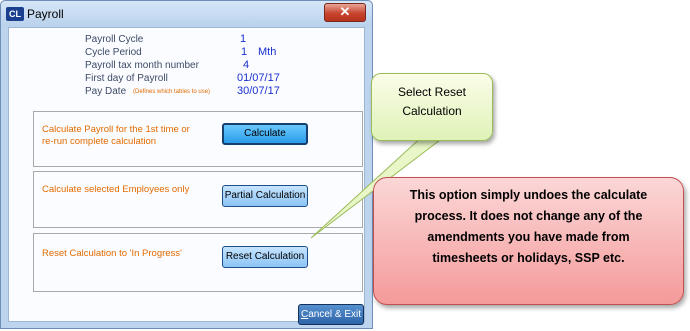 The height and width of the screenshot is (331, 690). I want to click on reset-description: Reset Calculation to 'In Progress', so click(112, 253).